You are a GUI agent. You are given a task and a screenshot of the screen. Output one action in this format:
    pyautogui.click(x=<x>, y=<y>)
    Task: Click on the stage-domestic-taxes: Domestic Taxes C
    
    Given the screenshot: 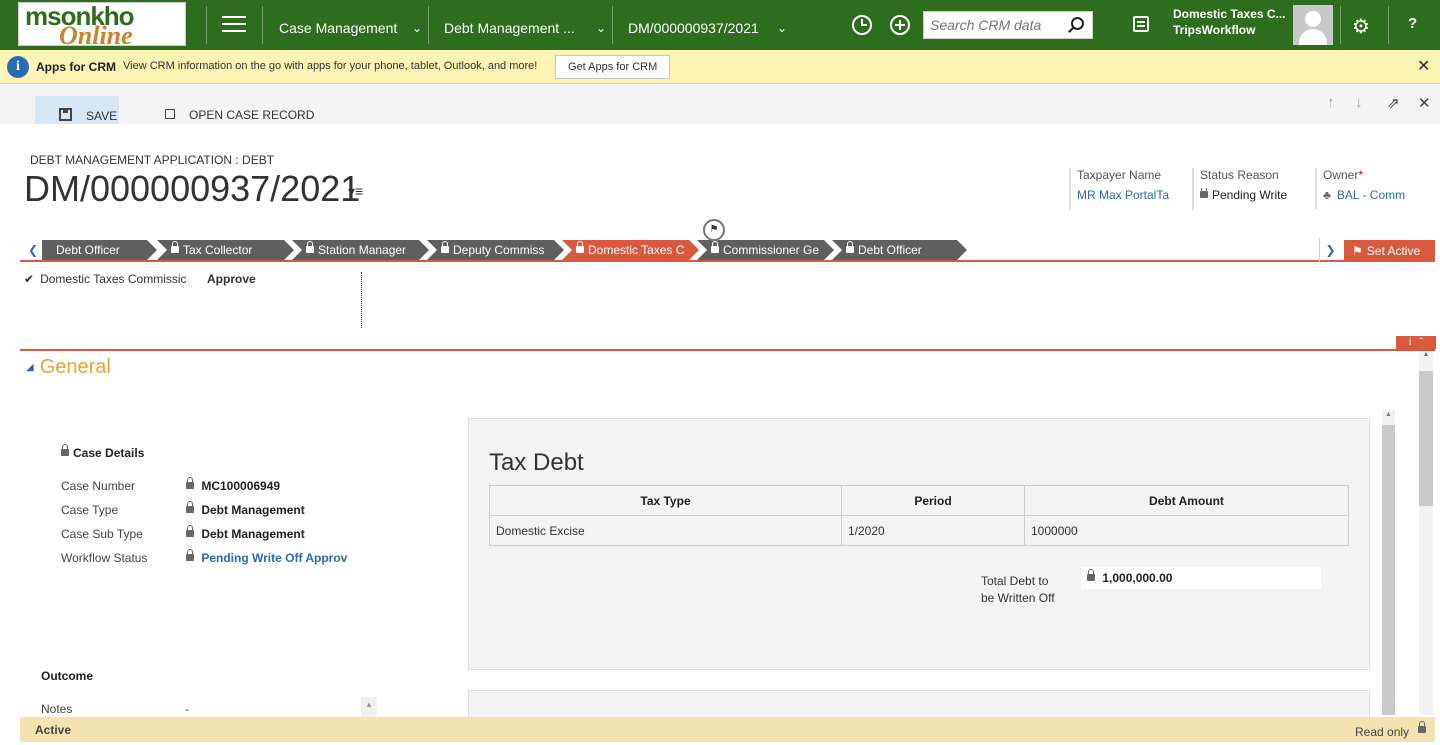 What is the action you would take?
    pyautogui.click(x=630, y=250)
    